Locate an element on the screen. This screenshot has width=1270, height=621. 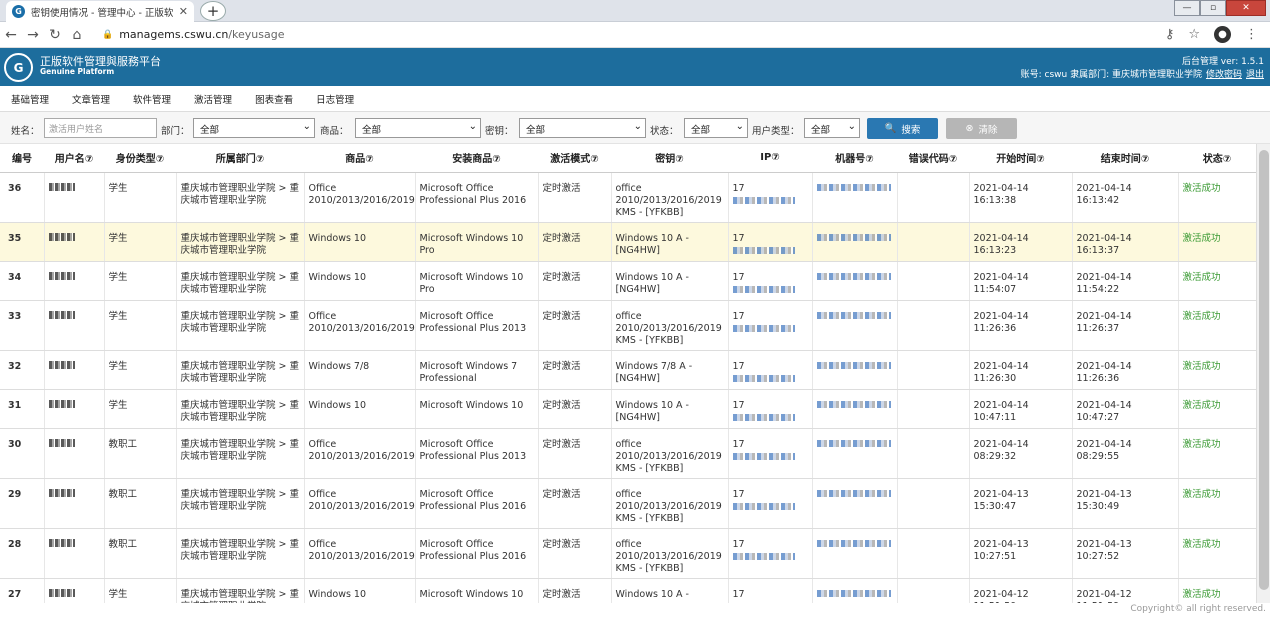
usertype-select: 全部 ⌄ is located at coordinates (832, 128).